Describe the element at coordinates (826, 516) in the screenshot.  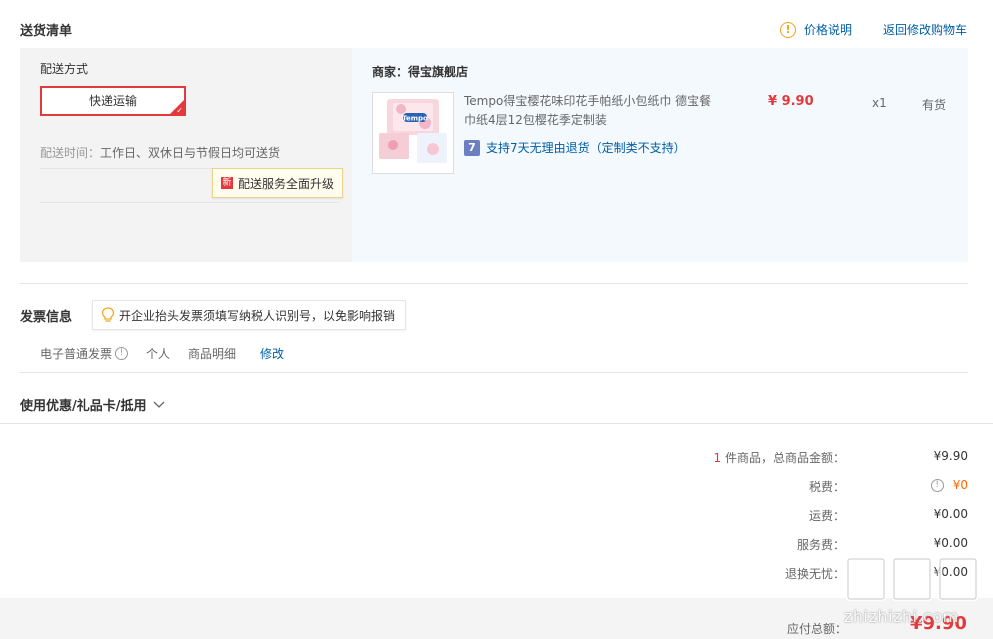
I see `freight-label: 运费：` at that location.